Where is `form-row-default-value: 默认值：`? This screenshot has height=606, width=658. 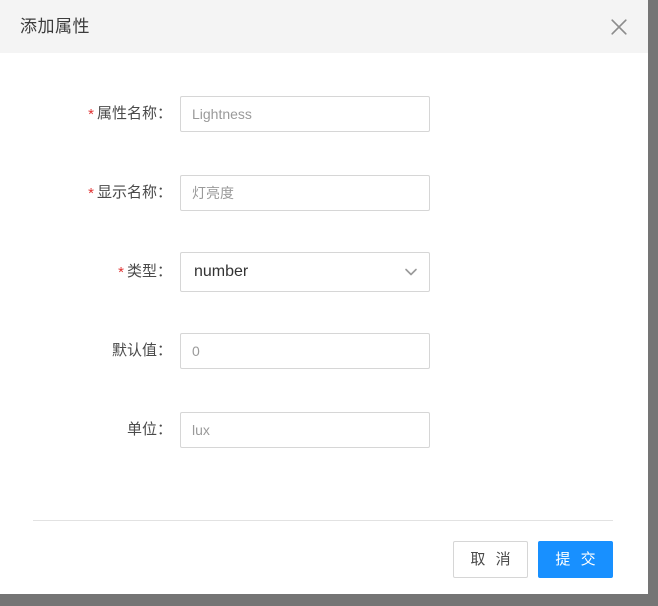 form-row-default-value: 默认值： is located at coordinates (324, 351).